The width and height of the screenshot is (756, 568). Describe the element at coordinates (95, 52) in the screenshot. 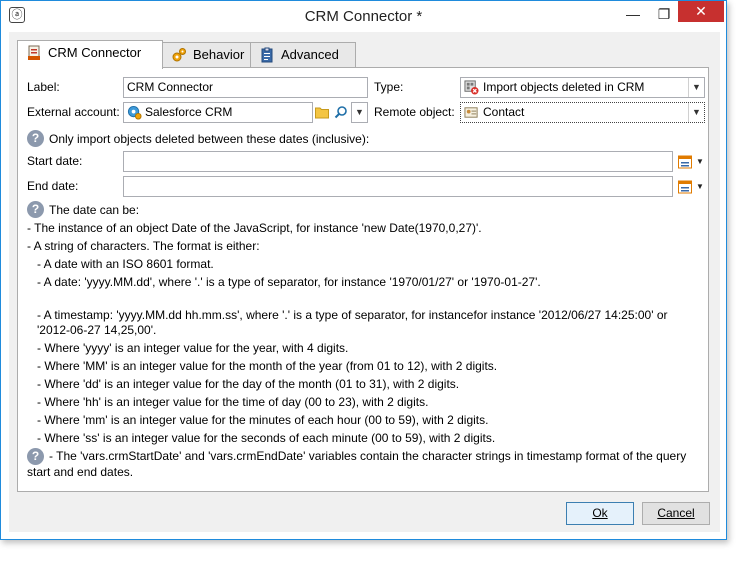

I see `tab-label: CRM Connector` at that location.